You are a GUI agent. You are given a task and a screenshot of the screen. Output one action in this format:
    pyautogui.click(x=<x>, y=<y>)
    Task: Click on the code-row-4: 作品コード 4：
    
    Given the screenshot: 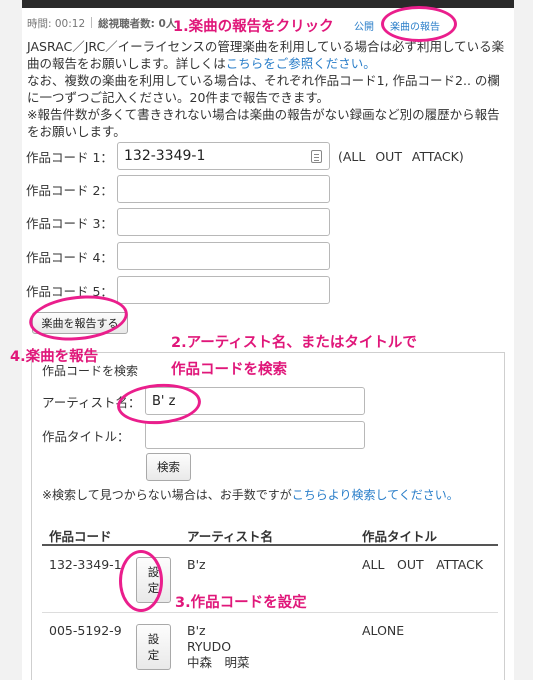 What is the action you would take?
    pyautogui.click(x=178, y=256)
    